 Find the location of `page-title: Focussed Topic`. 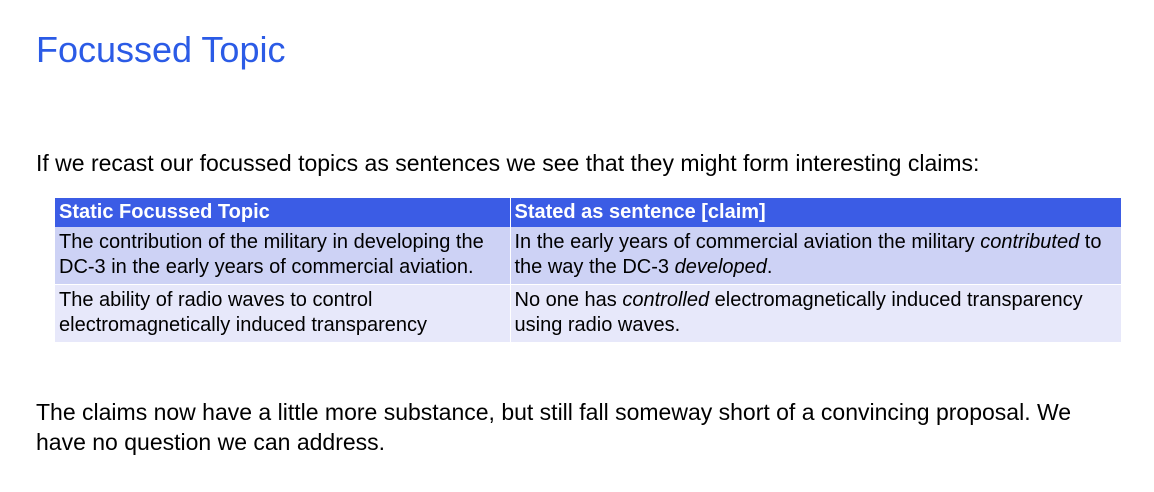

page-title: Focussed Topic is located at coordinates (161, 49).